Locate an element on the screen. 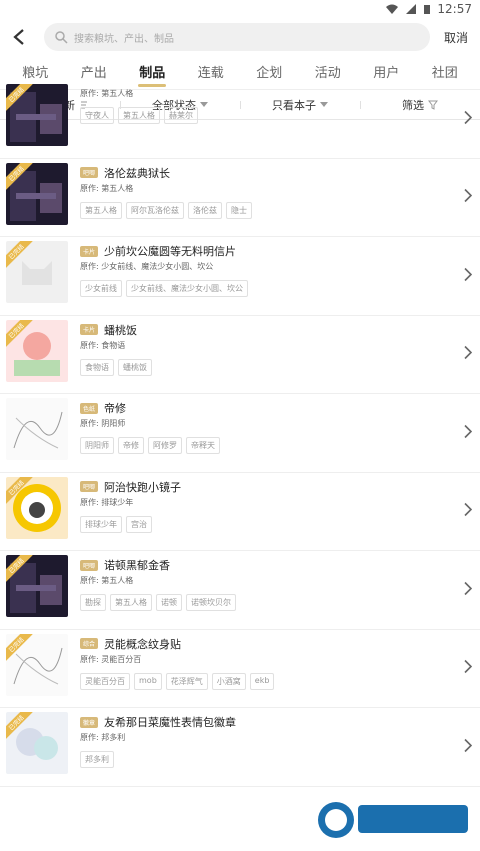 This screenshot has width=480, height=851. tag-chip: 守夜人 is located at coordinates (97, 115).